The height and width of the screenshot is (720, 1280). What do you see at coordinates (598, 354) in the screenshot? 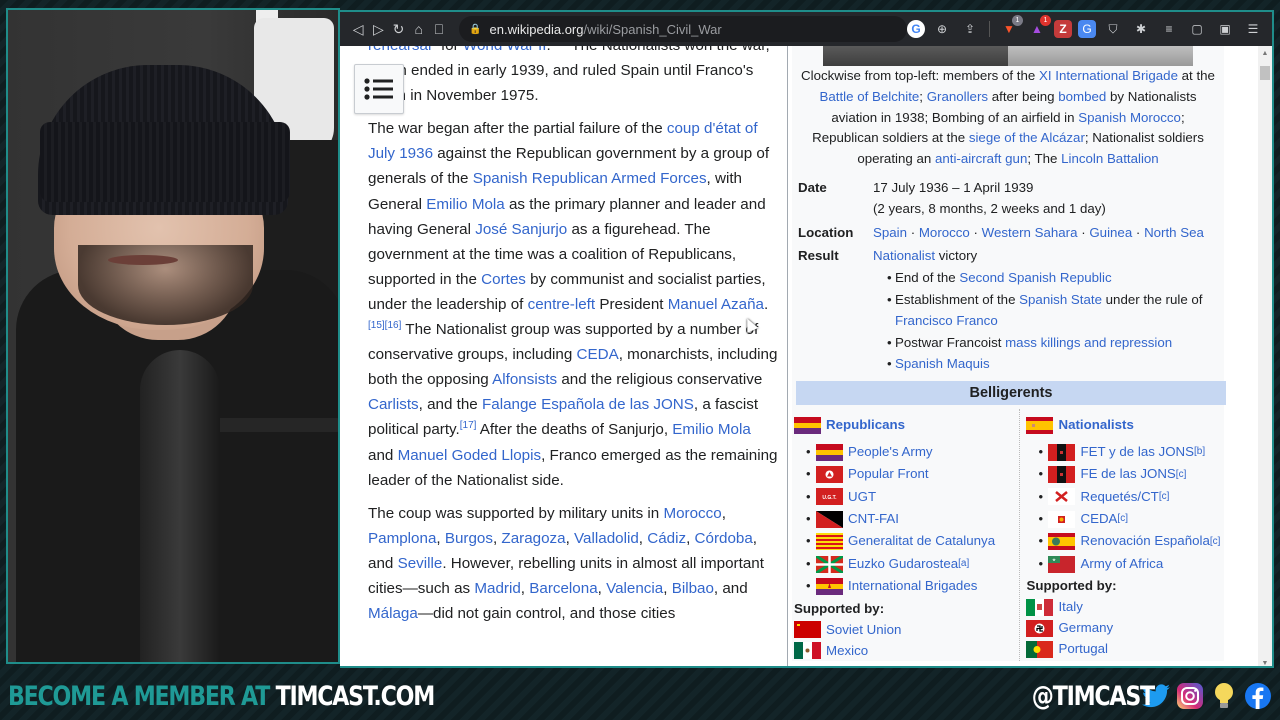
I see `link-ceda: CEDA` at bounding box center [598, 354].